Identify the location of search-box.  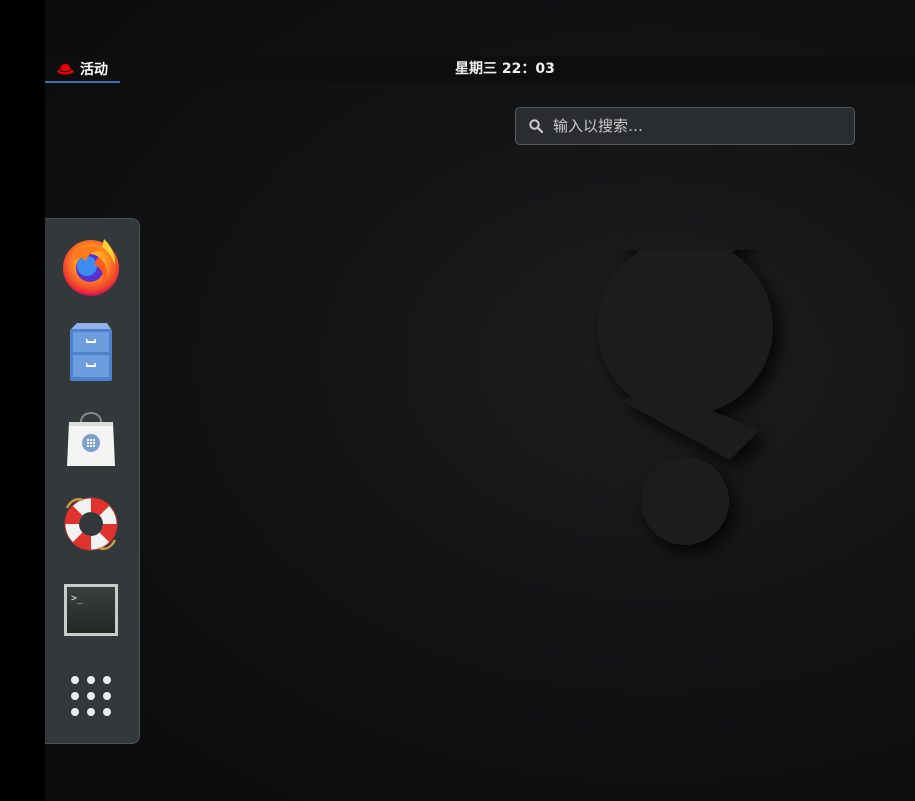
(685, 126).